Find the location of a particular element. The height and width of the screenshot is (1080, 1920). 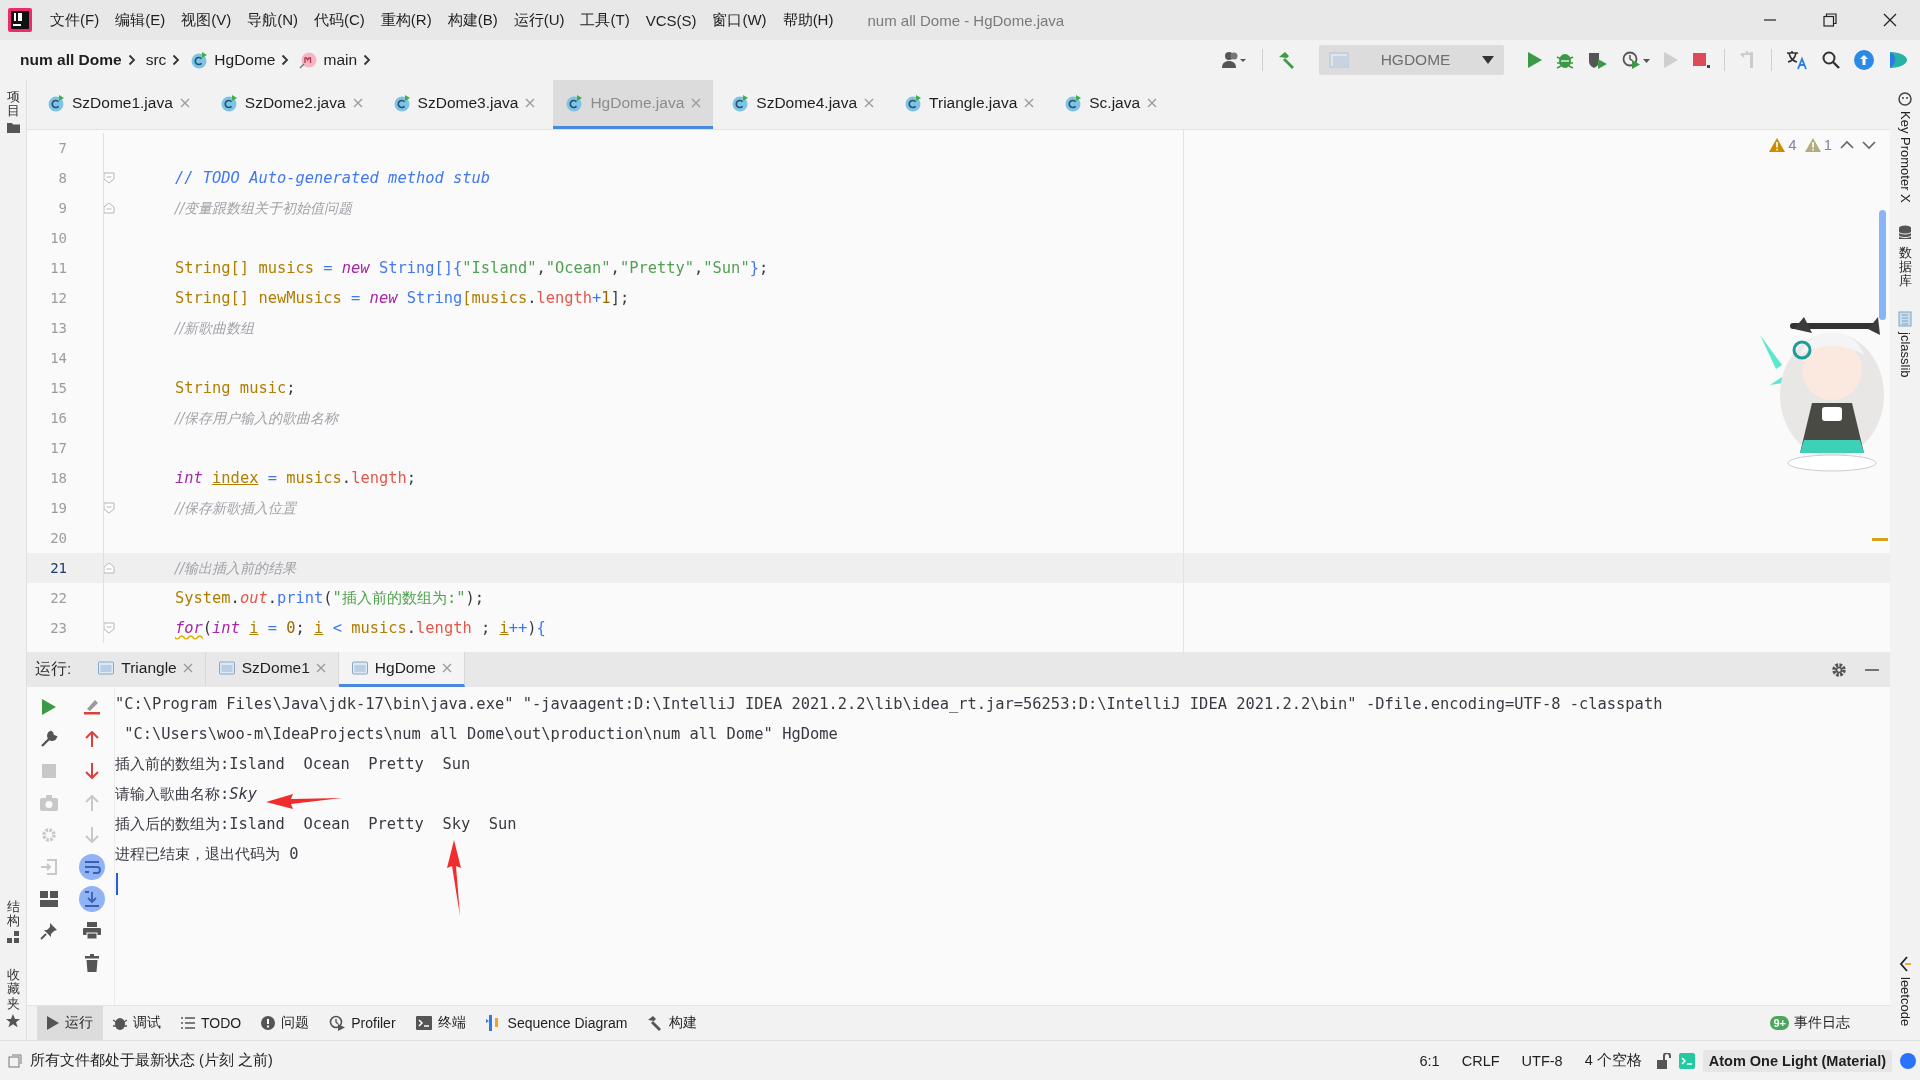

menu-item: 帮助(H) is located at coordinates (808, 20).